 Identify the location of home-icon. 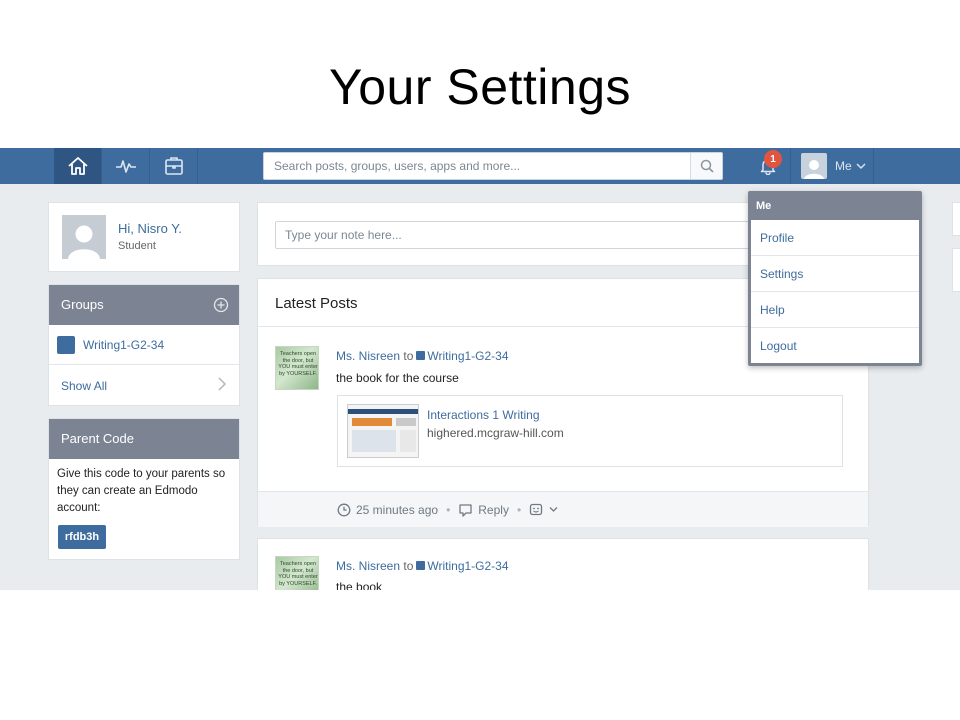
(77, 166).